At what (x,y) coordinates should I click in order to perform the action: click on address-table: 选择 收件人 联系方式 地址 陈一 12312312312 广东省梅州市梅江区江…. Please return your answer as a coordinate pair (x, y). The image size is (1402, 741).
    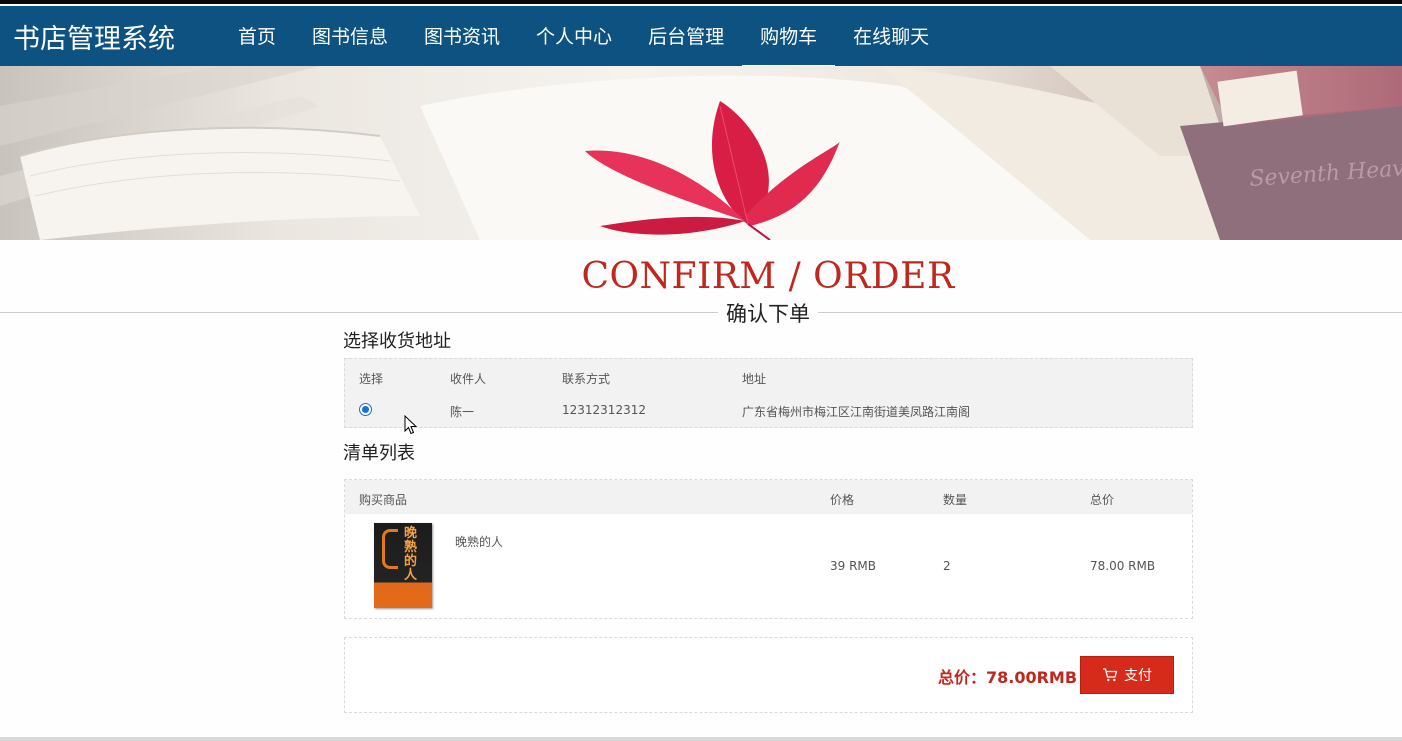
    Looking at the image, I should click on (768, 393).